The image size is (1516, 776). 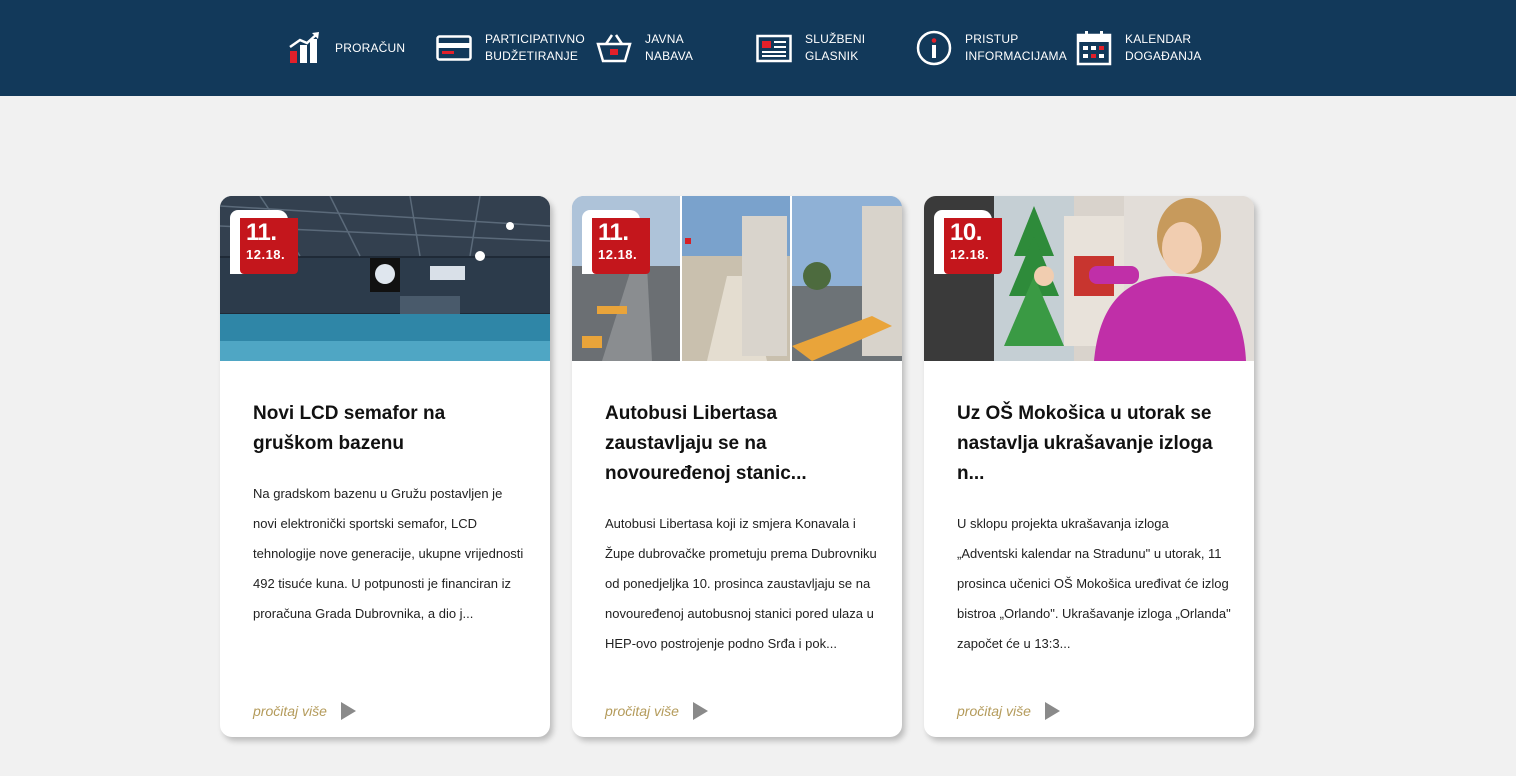 What do you see at coordinates (535, 47) in the screenshot?
I see `nav-label: PARTICIPATIVNO BUDŽETIRANJE` at bounding box center [535, 47].